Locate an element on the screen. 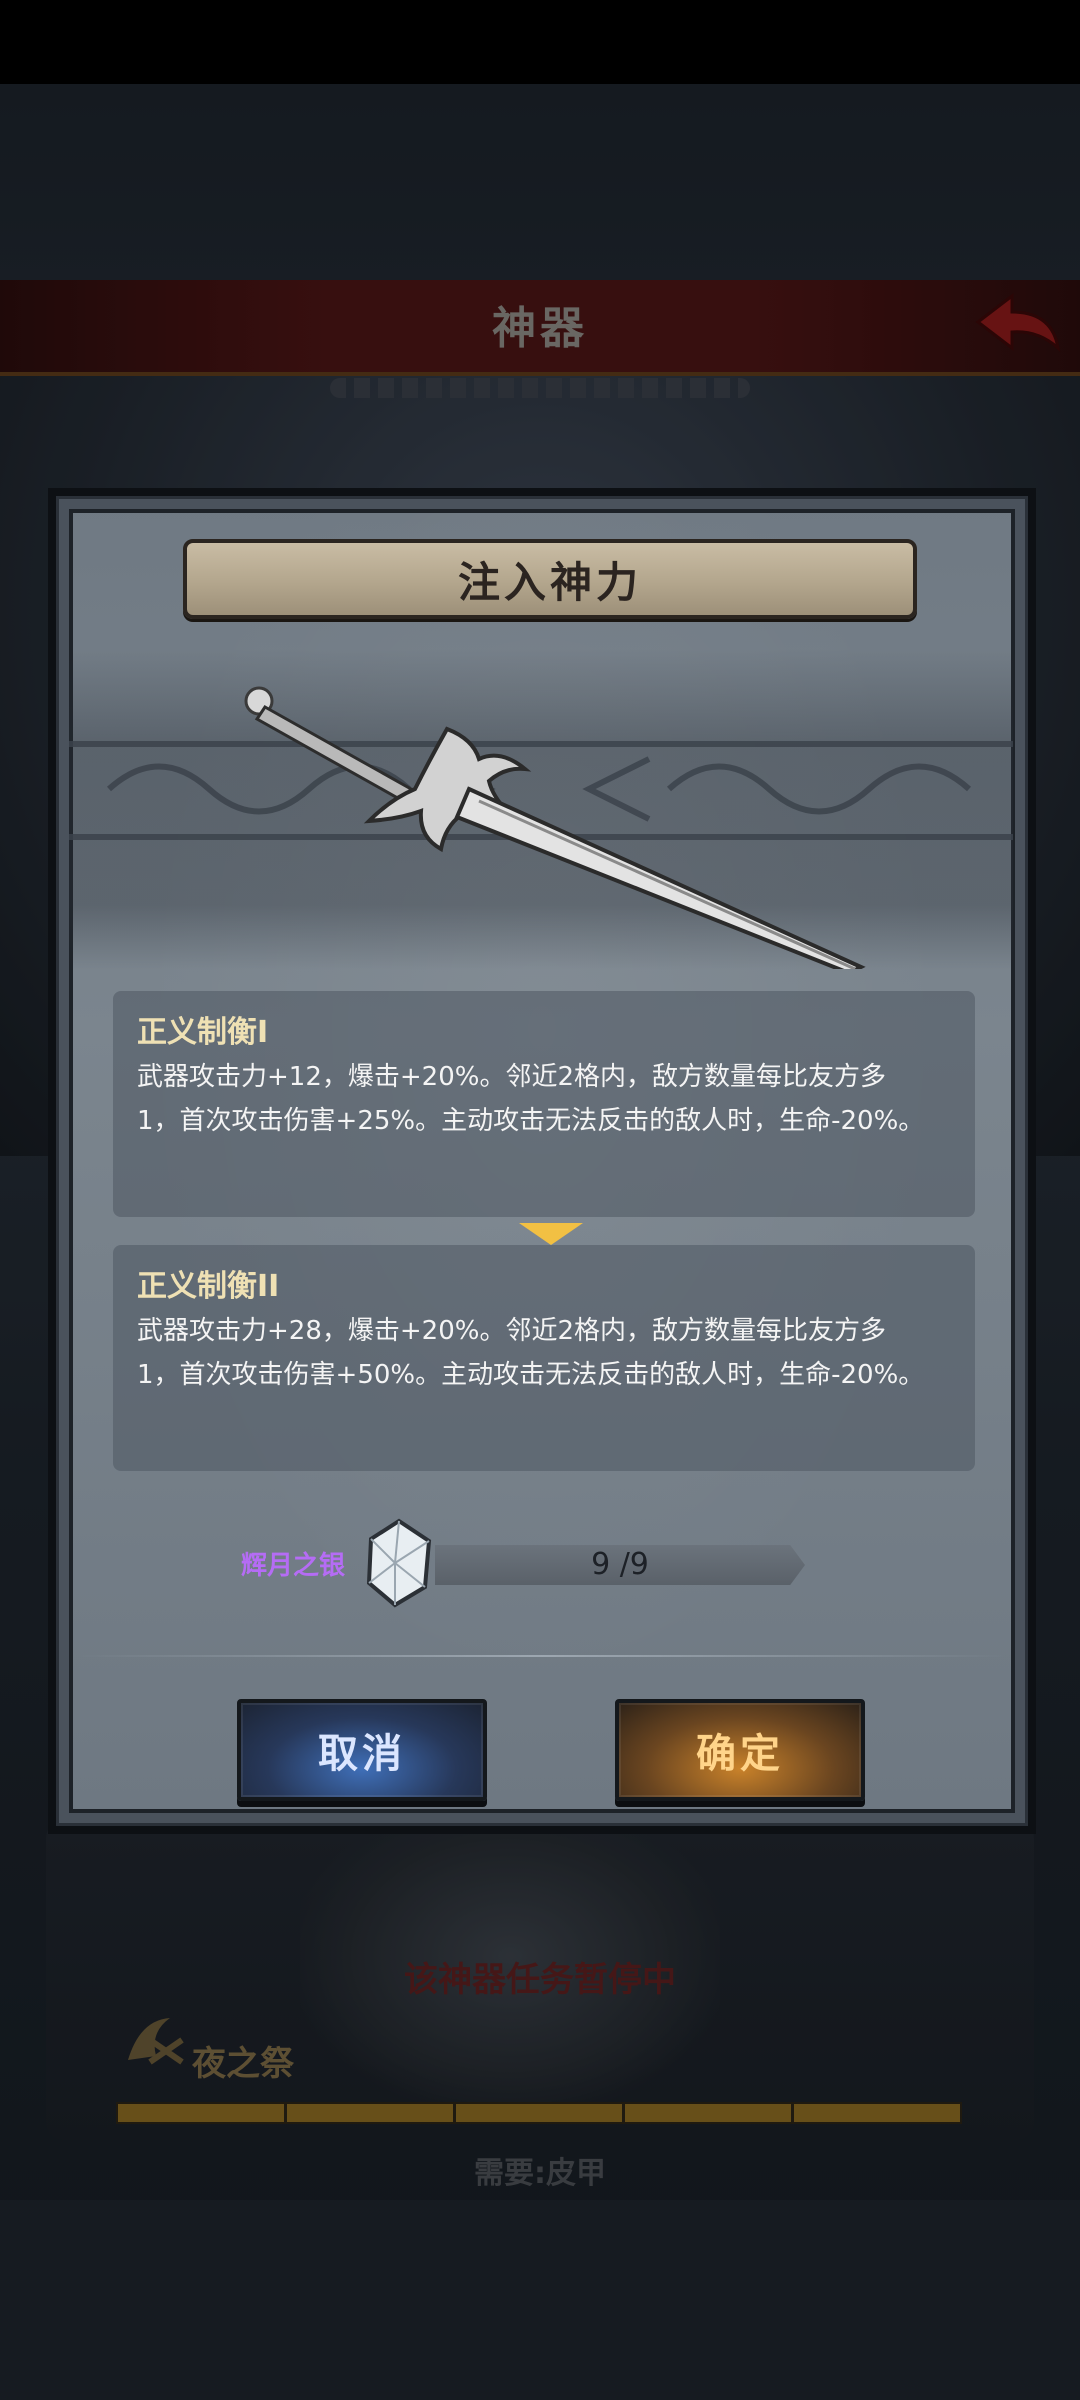 Image resolution: width=1080 pixels, height=2400 pixels. divider is located at coordinates (542, 1656).